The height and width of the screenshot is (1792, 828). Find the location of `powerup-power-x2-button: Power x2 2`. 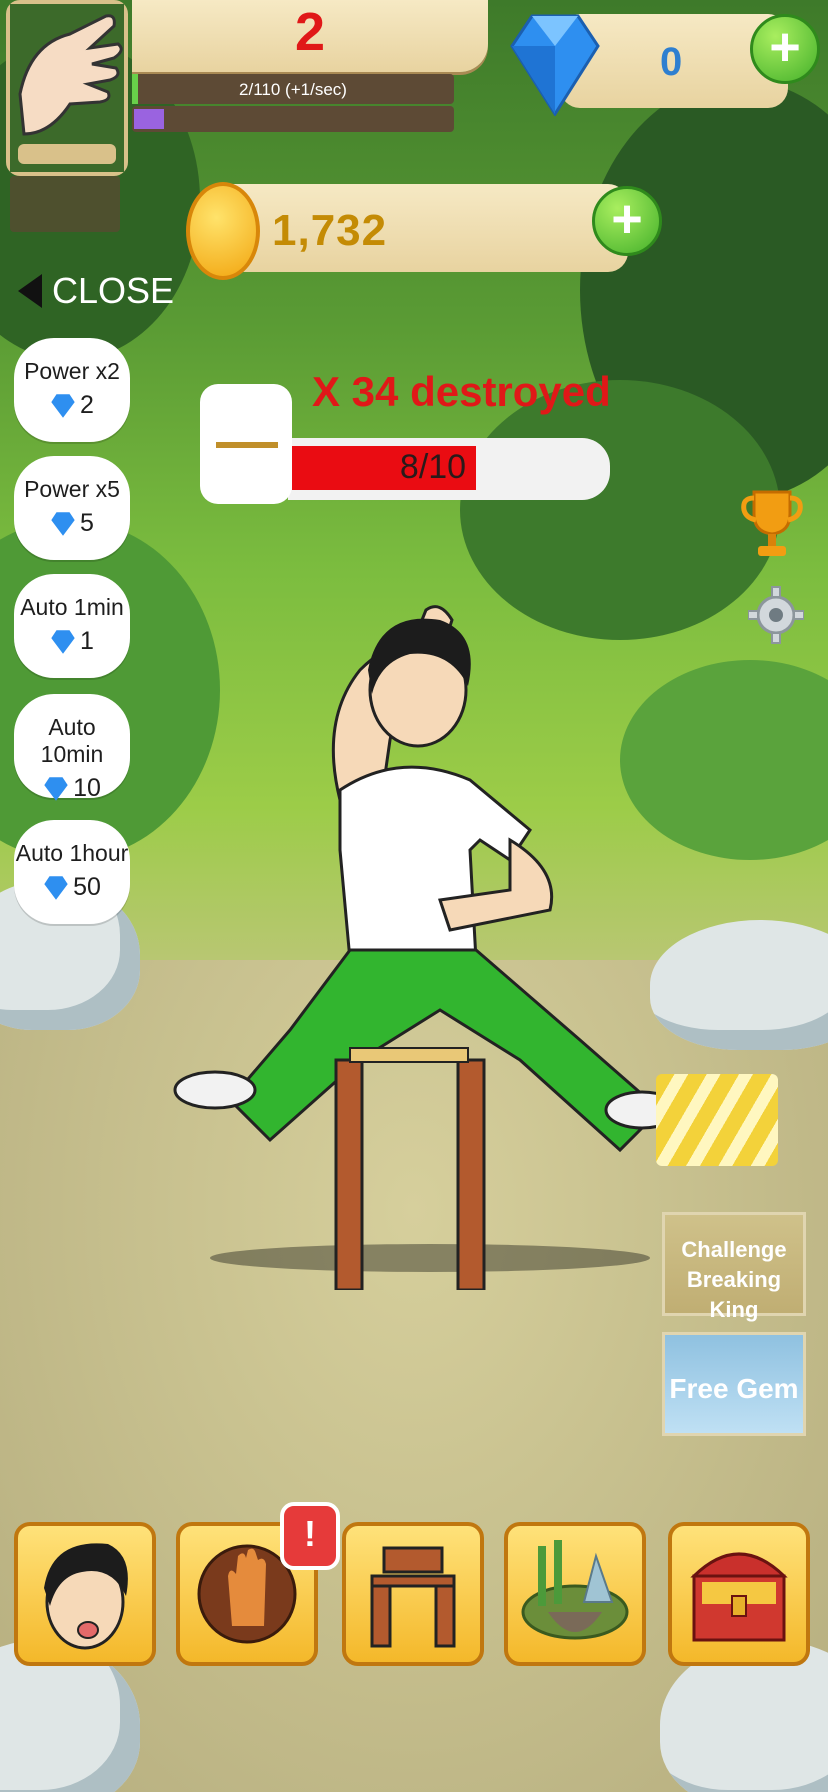

powerup-power-x2-button: Power x2 2 is located at coordinates (72, 390).